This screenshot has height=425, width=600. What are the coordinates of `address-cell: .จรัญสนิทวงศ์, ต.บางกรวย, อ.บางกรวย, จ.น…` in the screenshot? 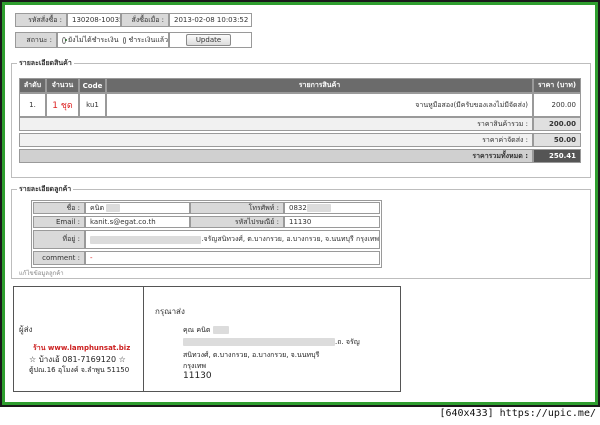 It's located at (232, 239).